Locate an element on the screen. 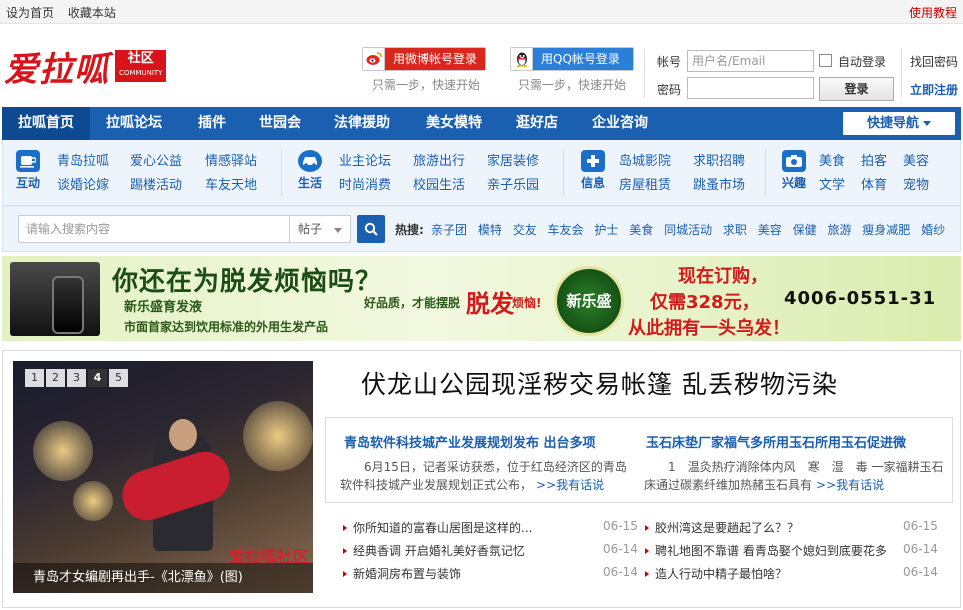  list-item: 胶州湾这是要趟起了么？？ 06-15 is located at coordinates (795, 528).